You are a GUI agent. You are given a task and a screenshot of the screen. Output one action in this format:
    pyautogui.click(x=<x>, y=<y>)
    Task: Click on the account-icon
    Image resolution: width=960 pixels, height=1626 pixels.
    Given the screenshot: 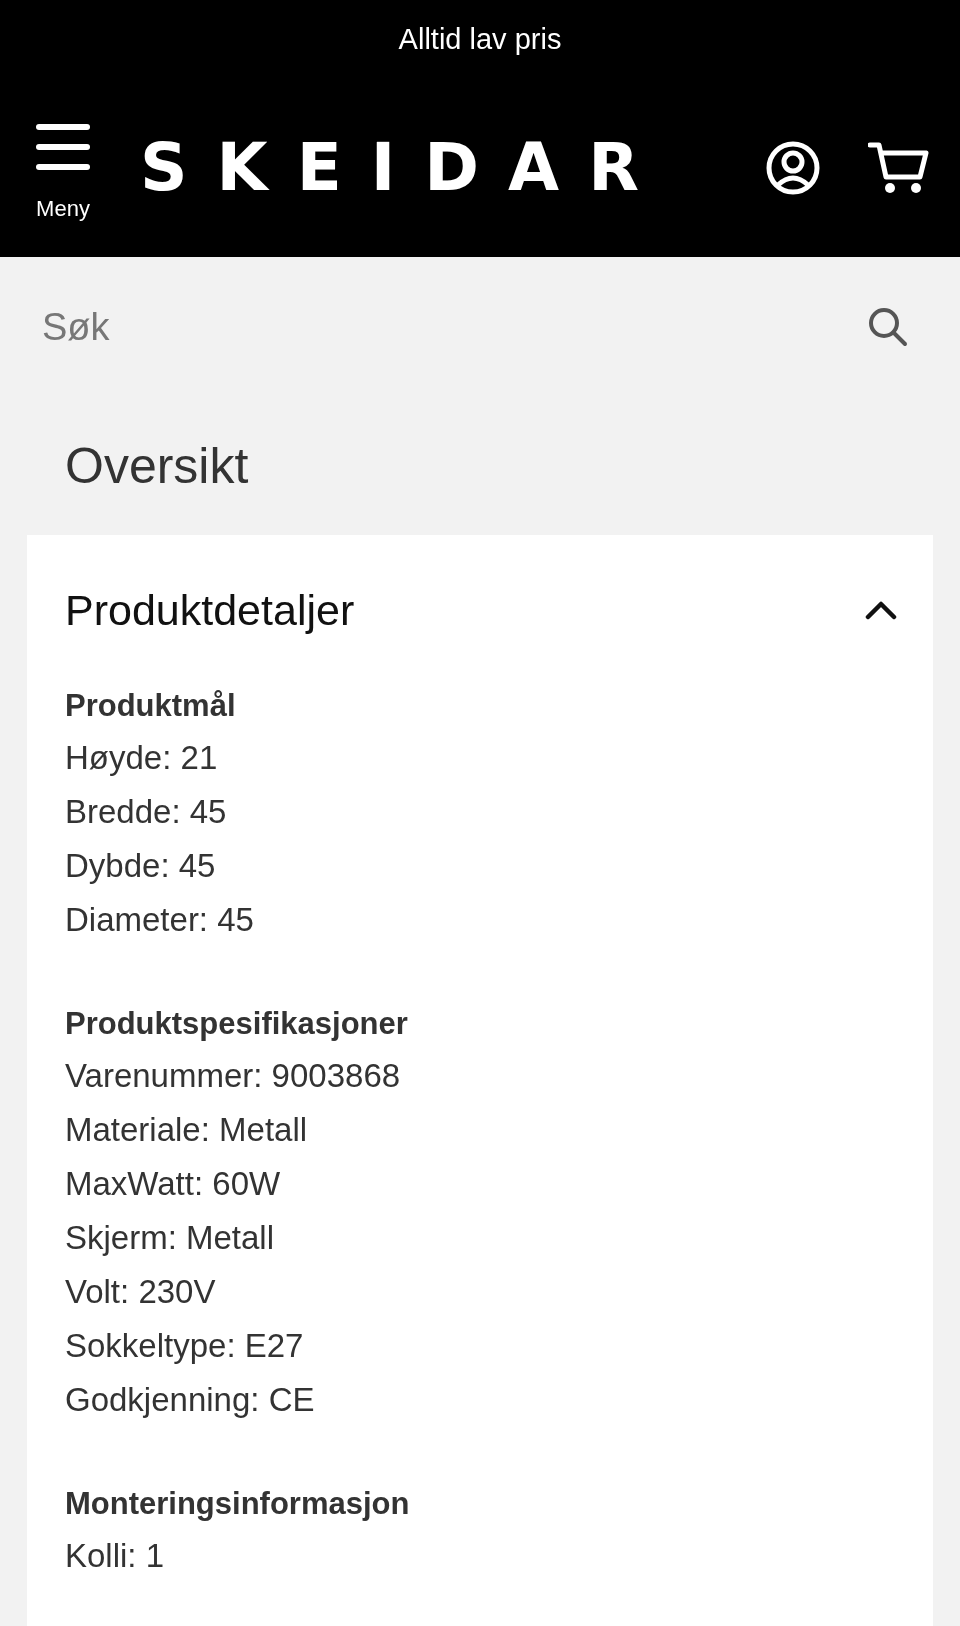 What is the action you would take?
    pyautogui.click(x=793, y=167)
    